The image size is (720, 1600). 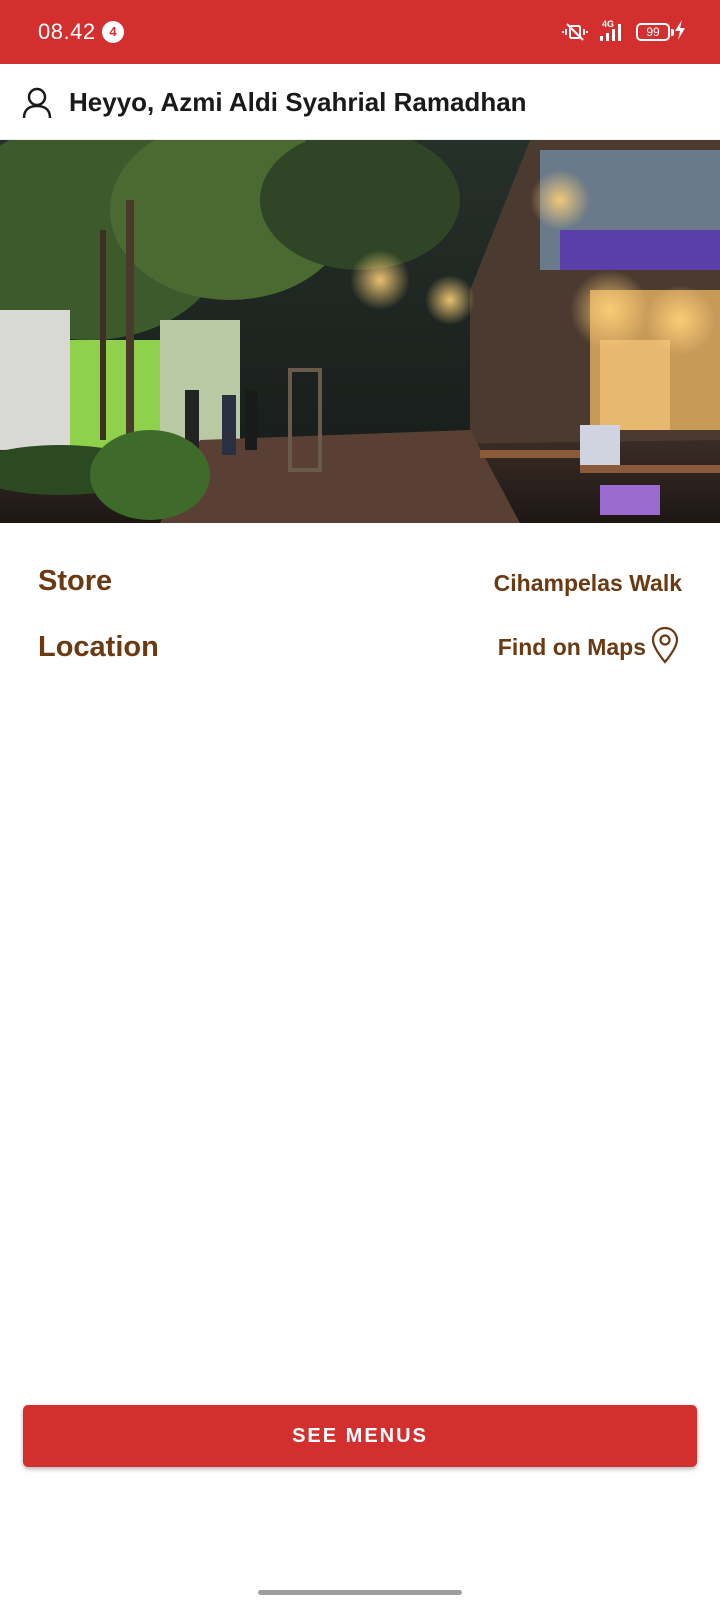 I want to click on find-on-maps-text: Find on Maps, so click(x=571, y=647).